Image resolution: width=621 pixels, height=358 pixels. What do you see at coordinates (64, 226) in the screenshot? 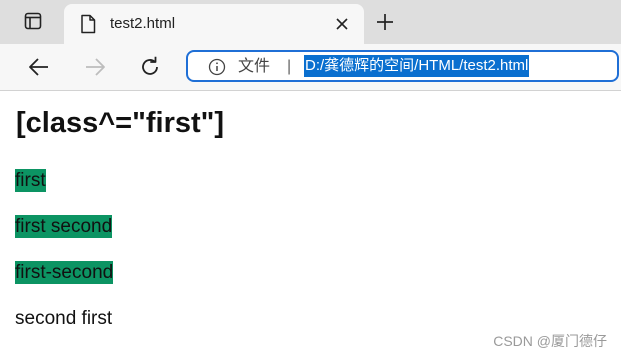
I see `paragraph-first-second: first second` at bounding box center [64, 226].